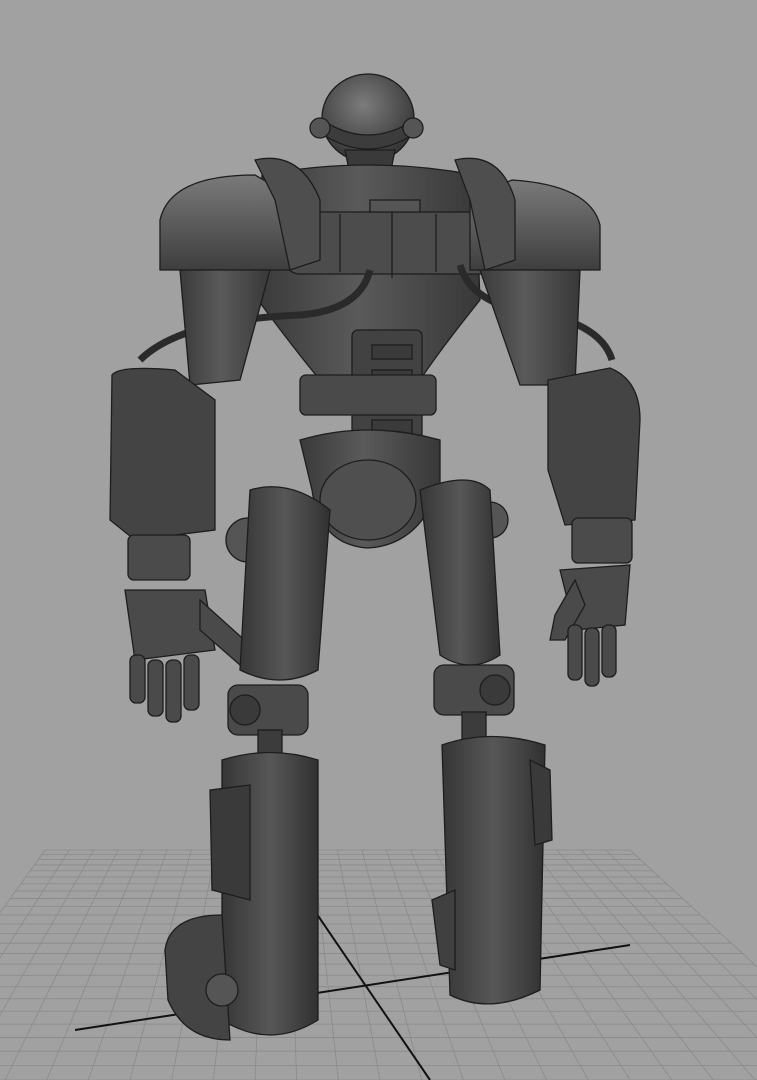  Describe the element at coordinates (594, 446) in the screenshot. I see `robot-right-forearm` at that location.